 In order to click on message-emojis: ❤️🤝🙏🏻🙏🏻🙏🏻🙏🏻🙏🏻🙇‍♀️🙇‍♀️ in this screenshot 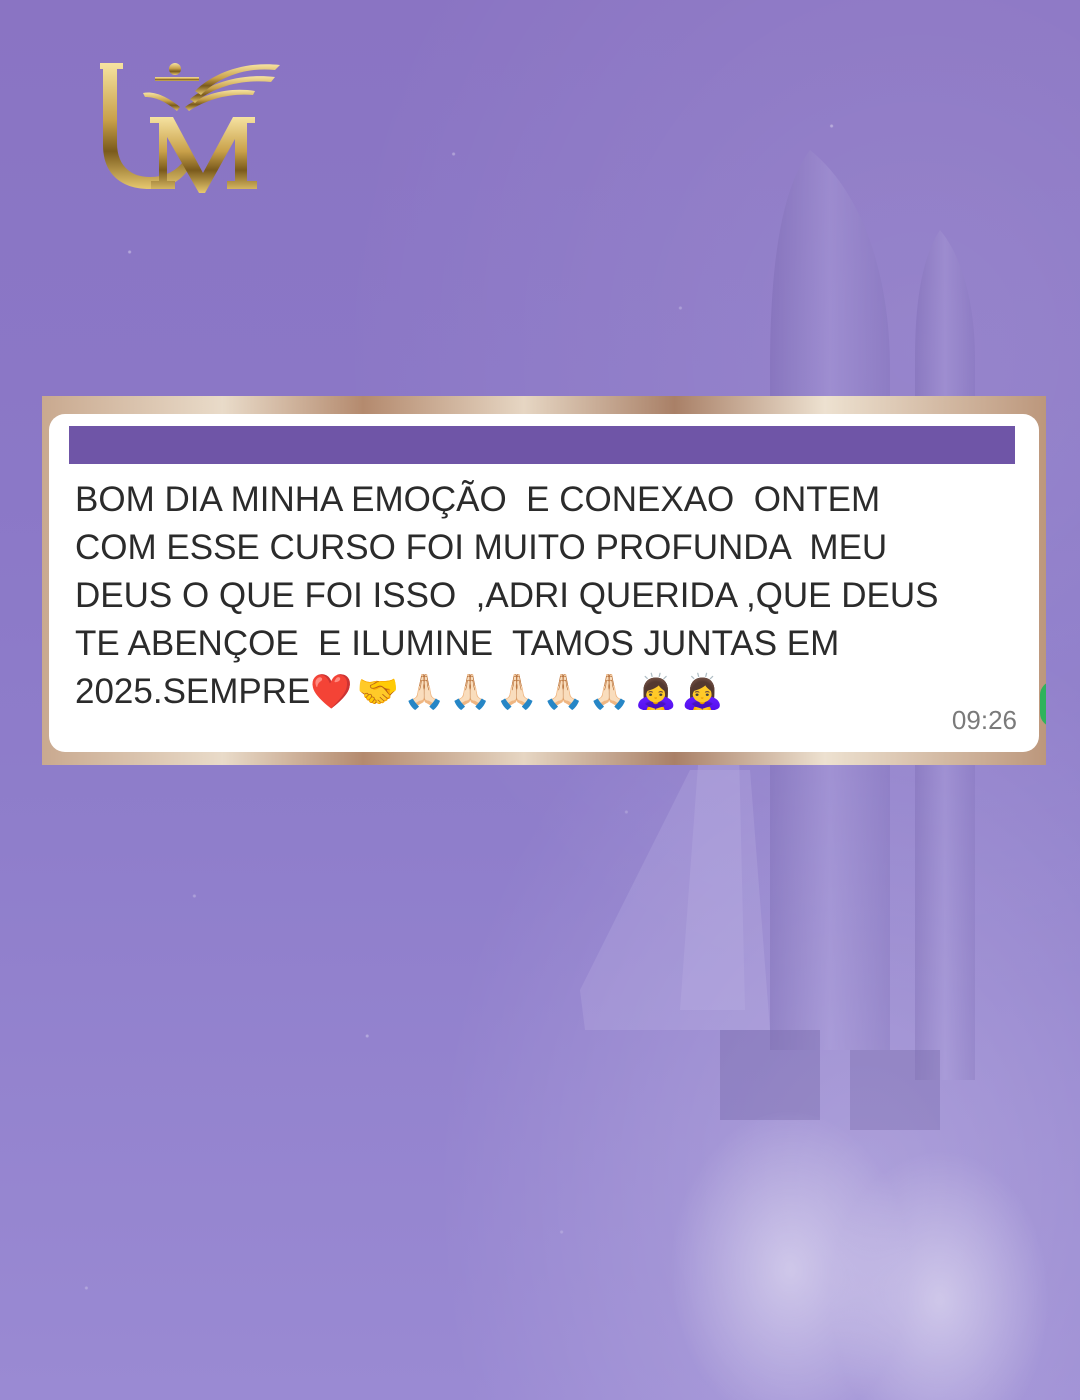, I will do `click(519, 692)`.